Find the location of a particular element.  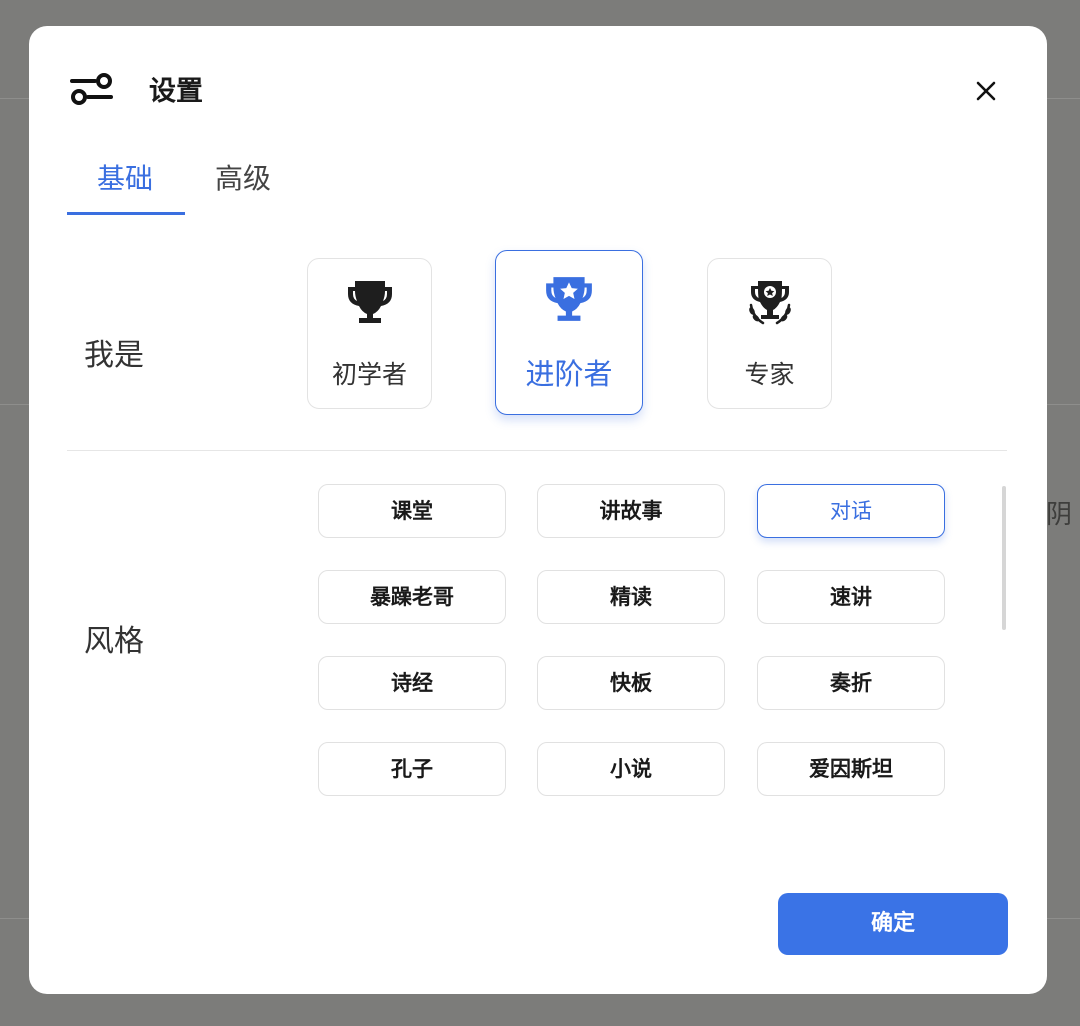

style-option: 爱因斯坦 is located at coordinates (851, 769).